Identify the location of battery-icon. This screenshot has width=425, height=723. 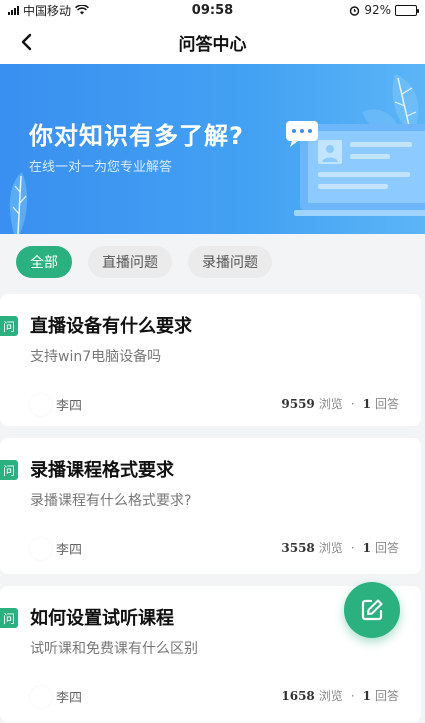
(407, 10).